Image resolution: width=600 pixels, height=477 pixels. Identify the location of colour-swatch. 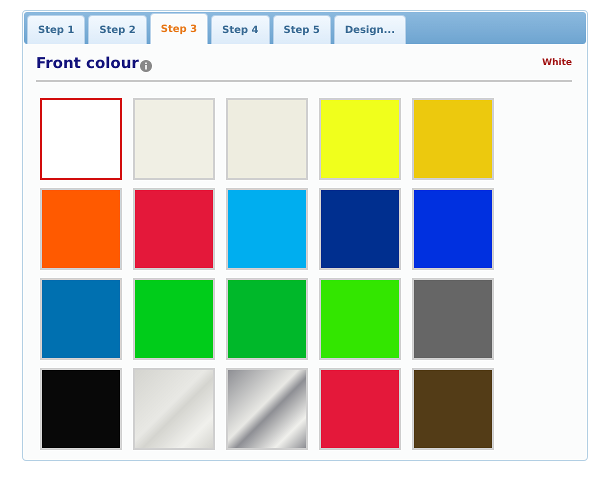
(81, 139).